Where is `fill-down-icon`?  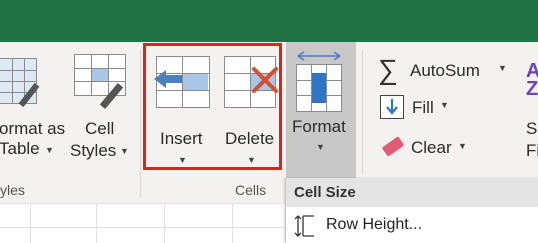
fill-down-icon is located at coordinates (392, 107).